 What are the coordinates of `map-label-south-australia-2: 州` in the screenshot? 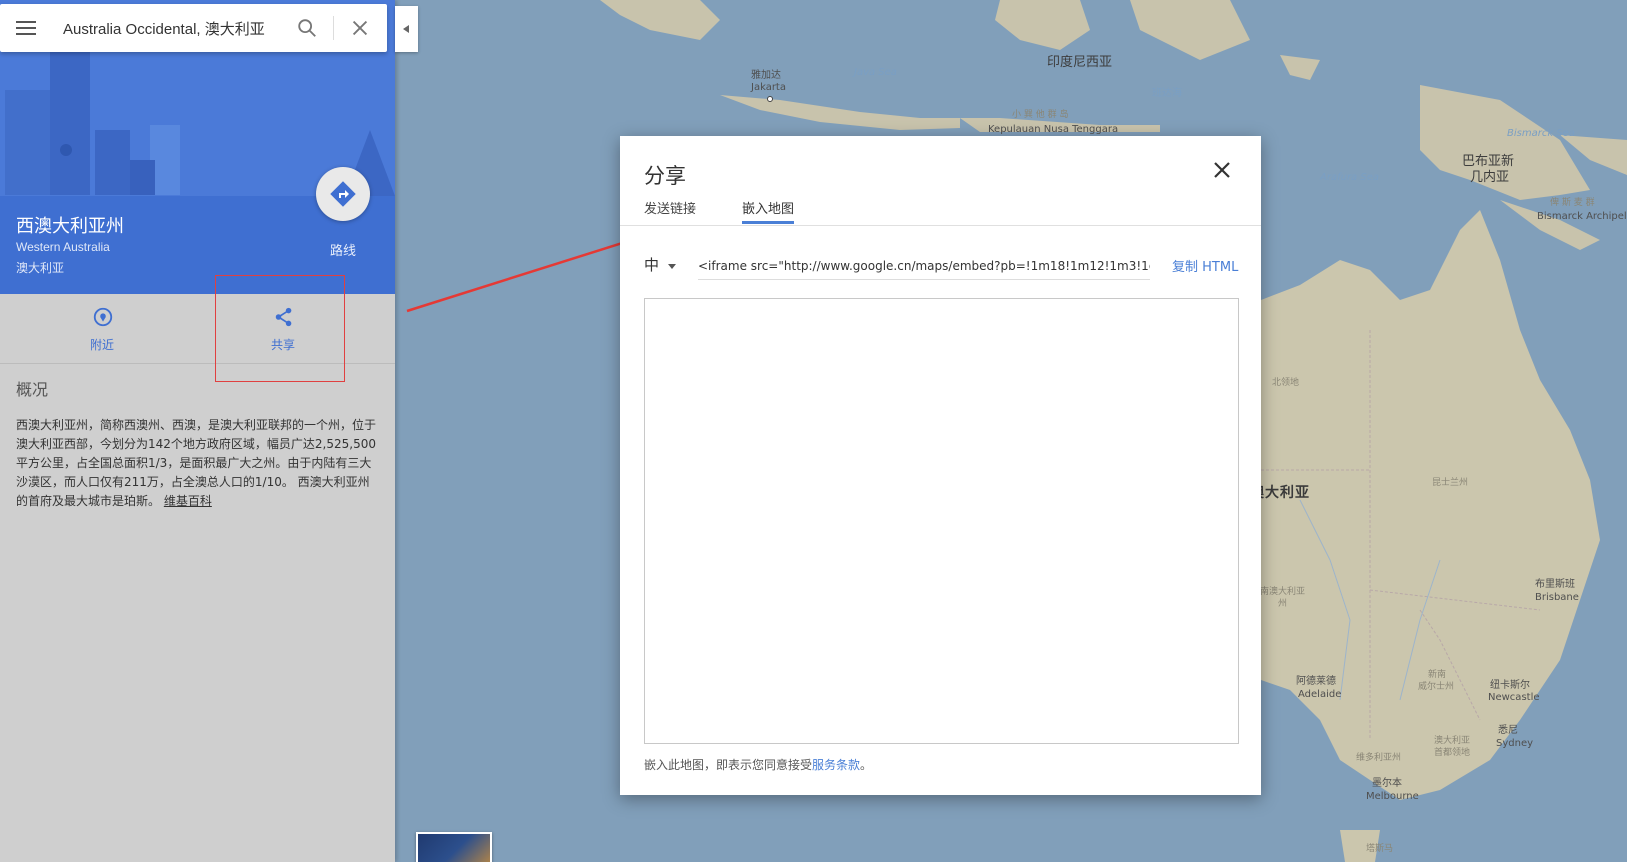 It's located at (1283, 604).